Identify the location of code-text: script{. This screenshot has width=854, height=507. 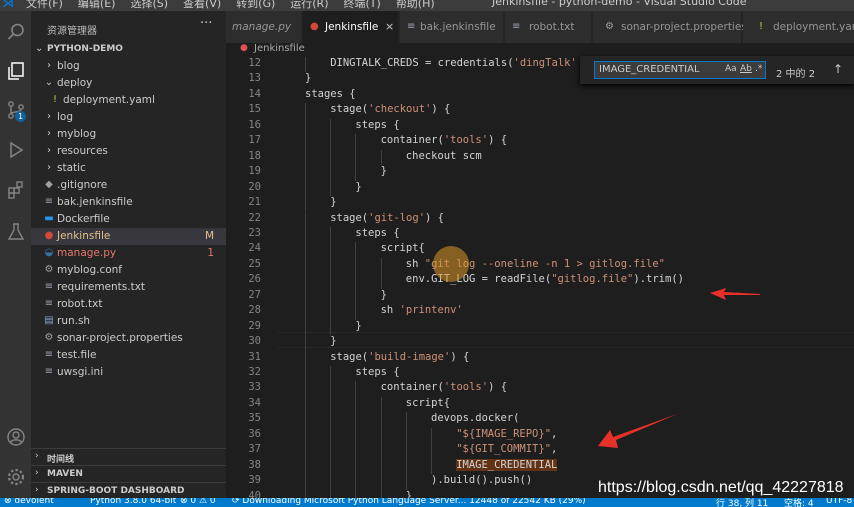
(402, 248).